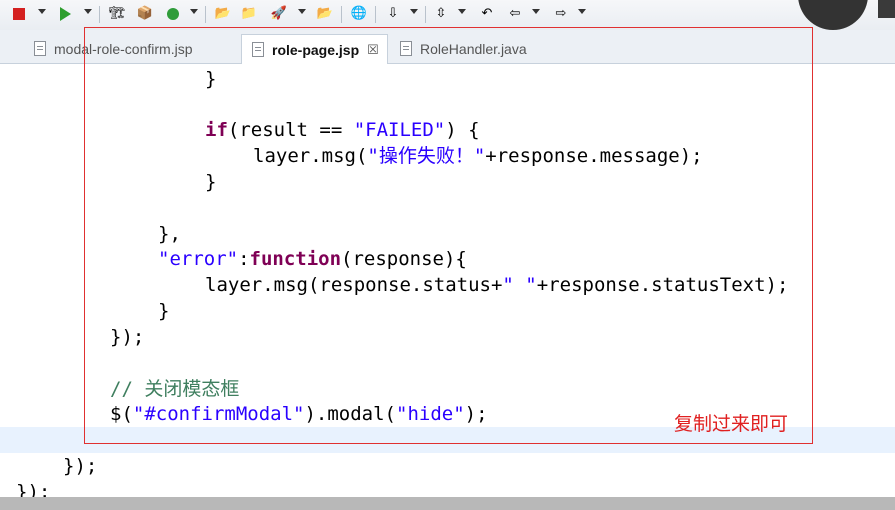 The height and width of the screenshot is (510, 895). What do you see at coordinates (561, 14) in the screenshot?
I see `forward-arrow-icon: ⇨` at bounding box center [561, 14].